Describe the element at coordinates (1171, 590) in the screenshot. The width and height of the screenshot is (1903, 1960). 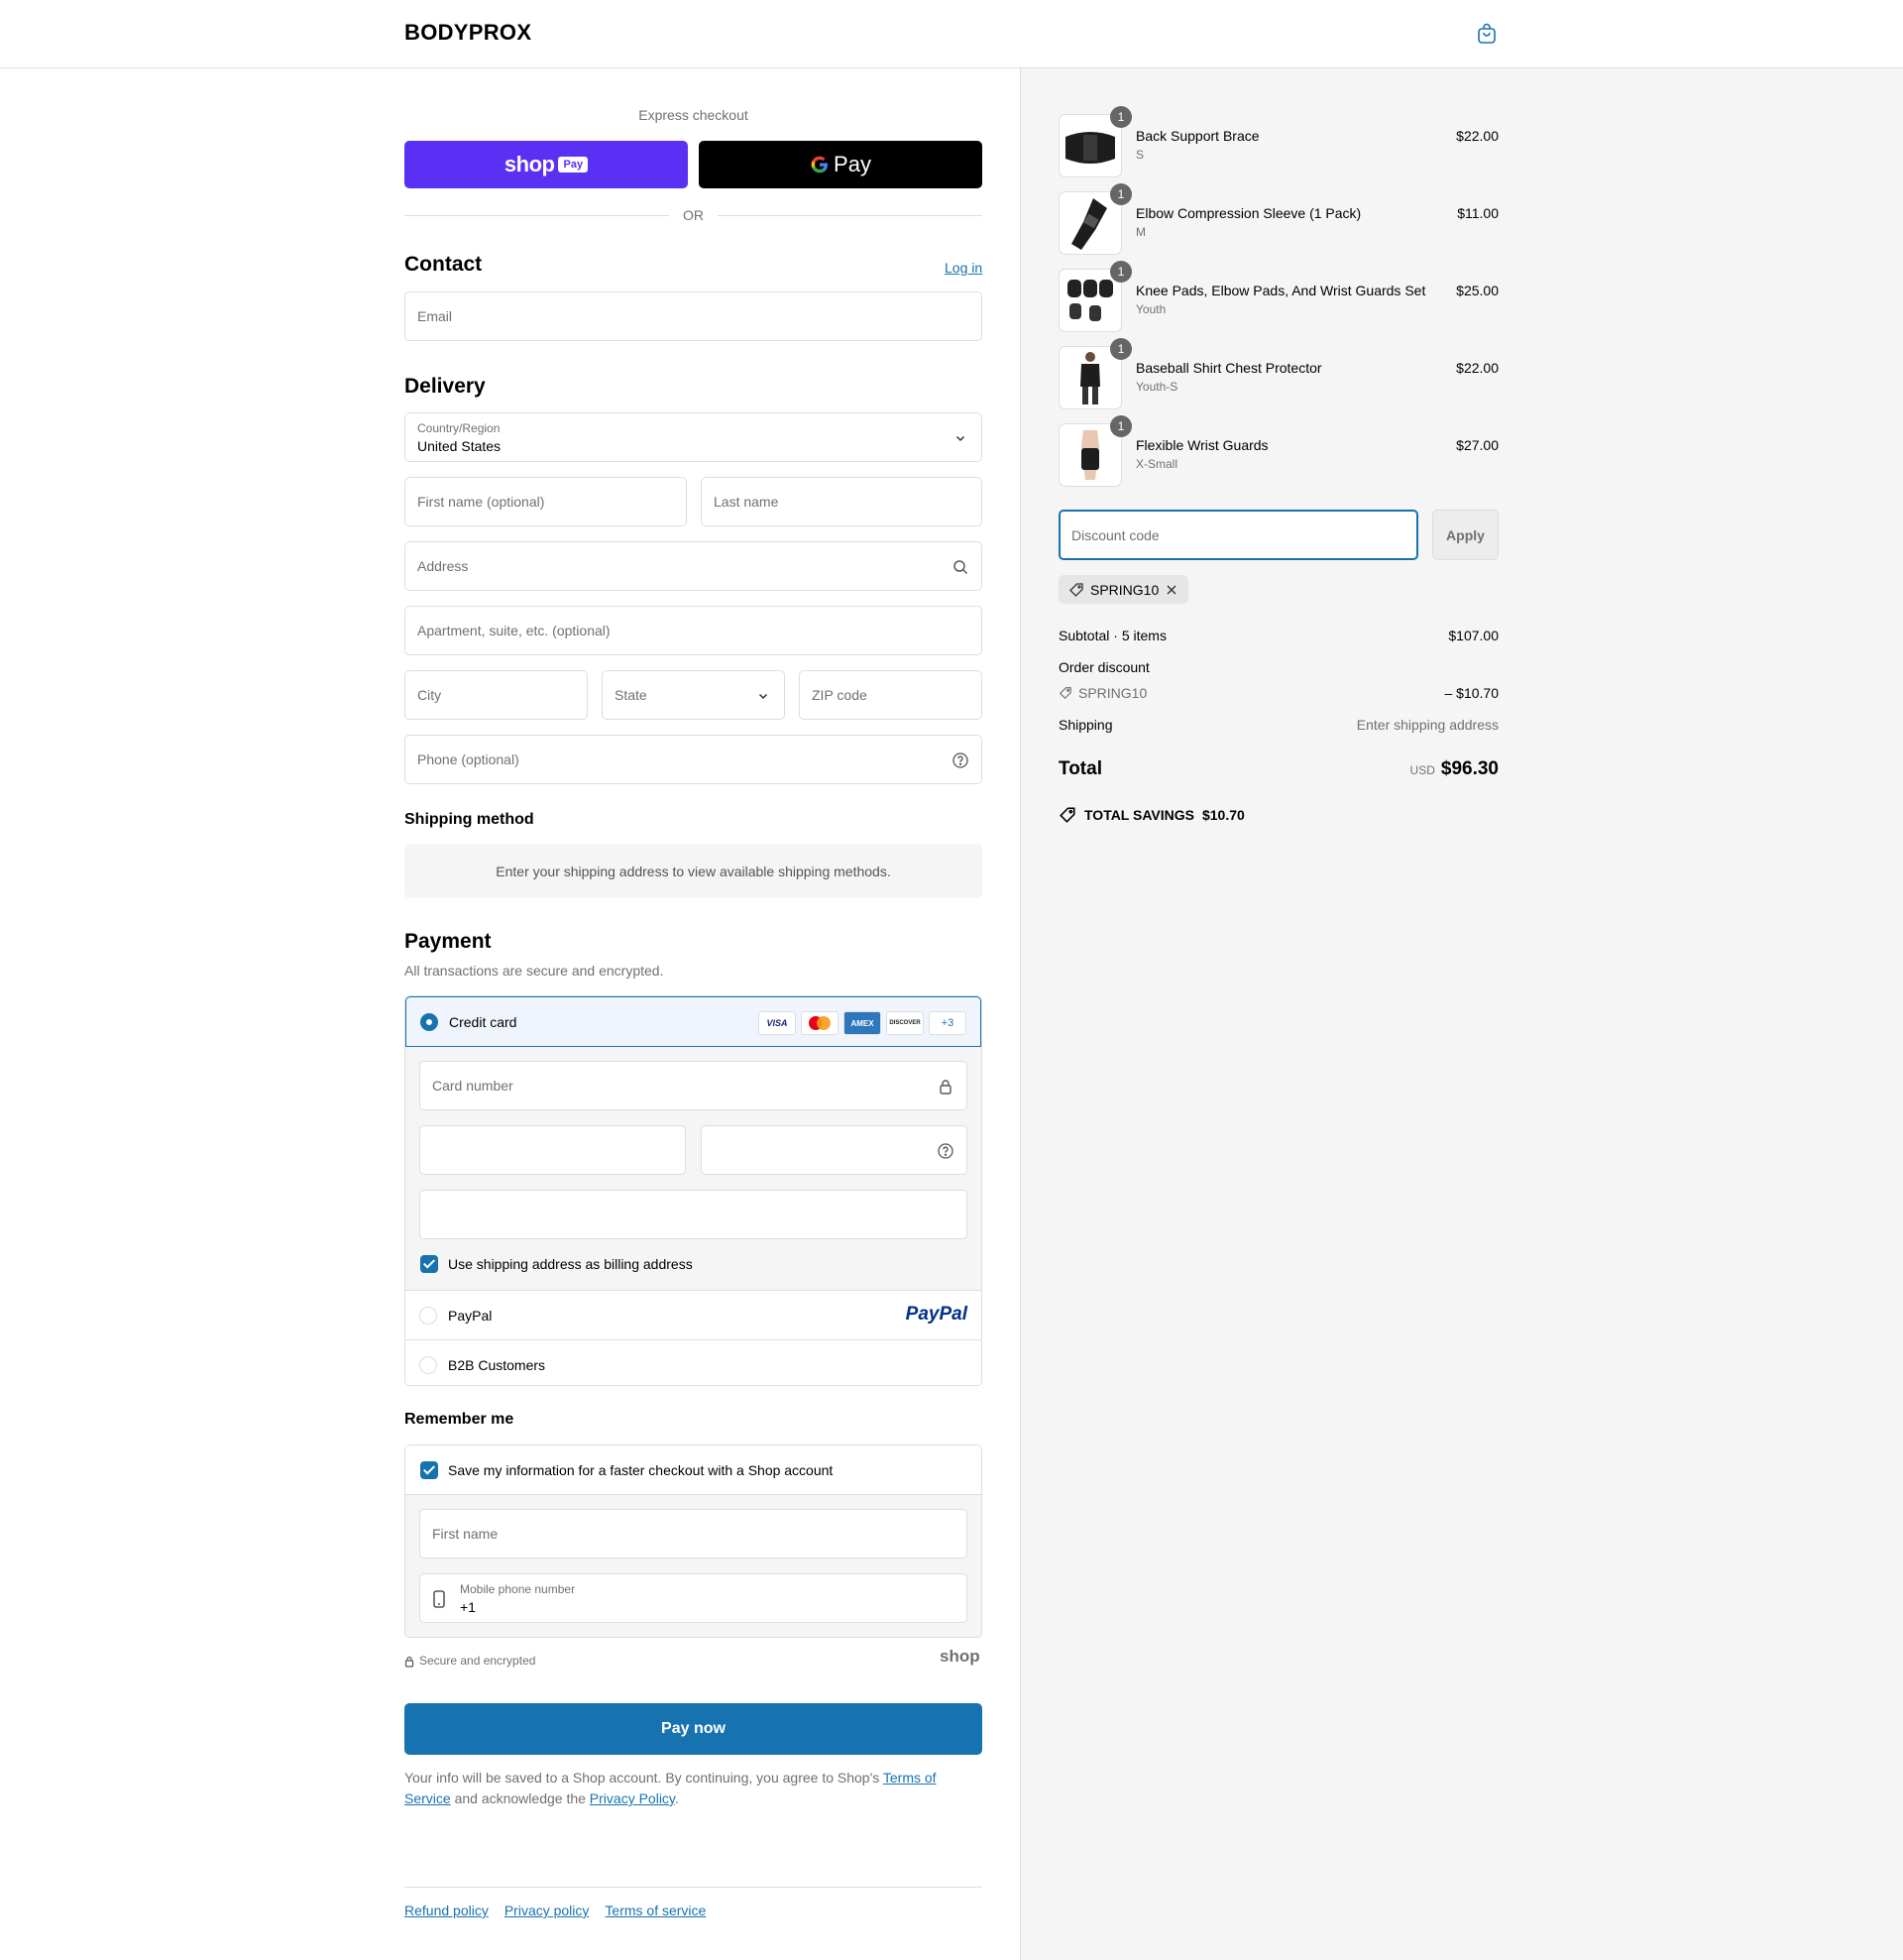
I see `close-icon` at that location.